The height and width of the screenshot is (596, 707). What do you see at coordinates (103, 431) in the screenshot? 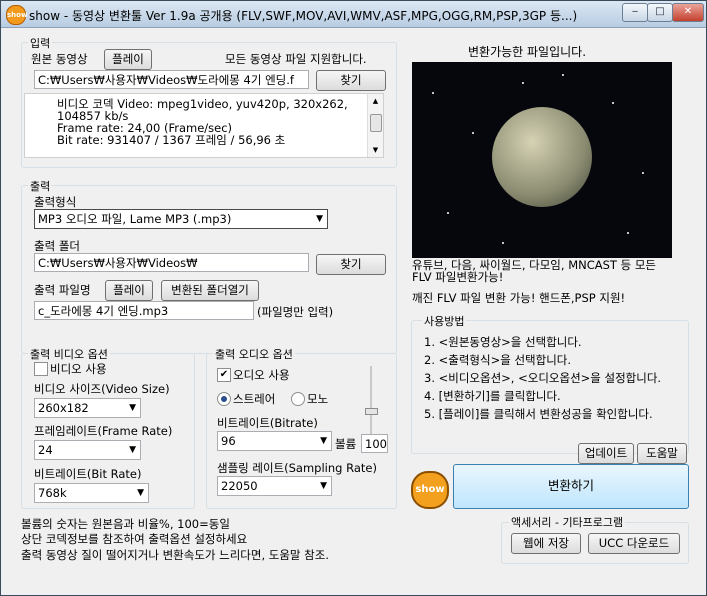
I see `framerate-label: 프레임레이트(Frame Rate)` at bounding box center [103, 431].